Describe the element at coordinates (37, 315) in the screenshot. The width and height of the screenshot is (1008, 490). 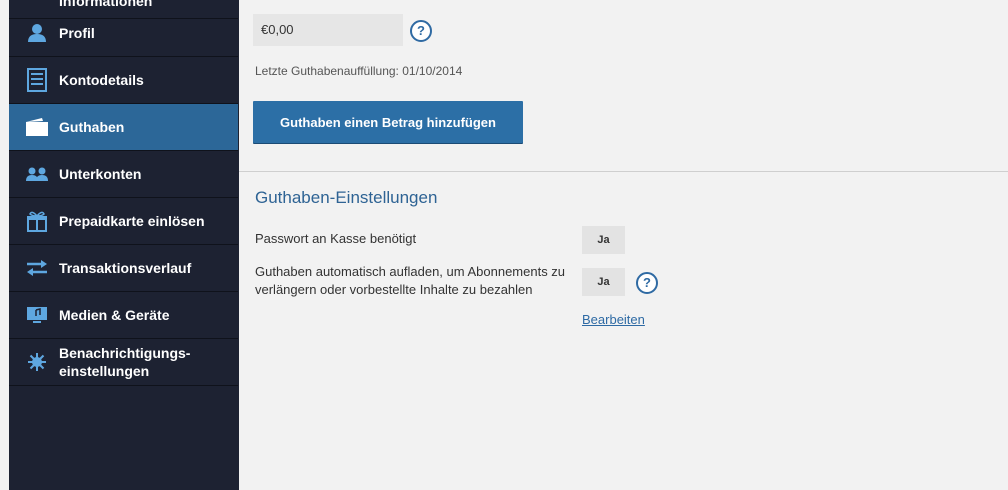
I see `media-devices-icon` at that location.